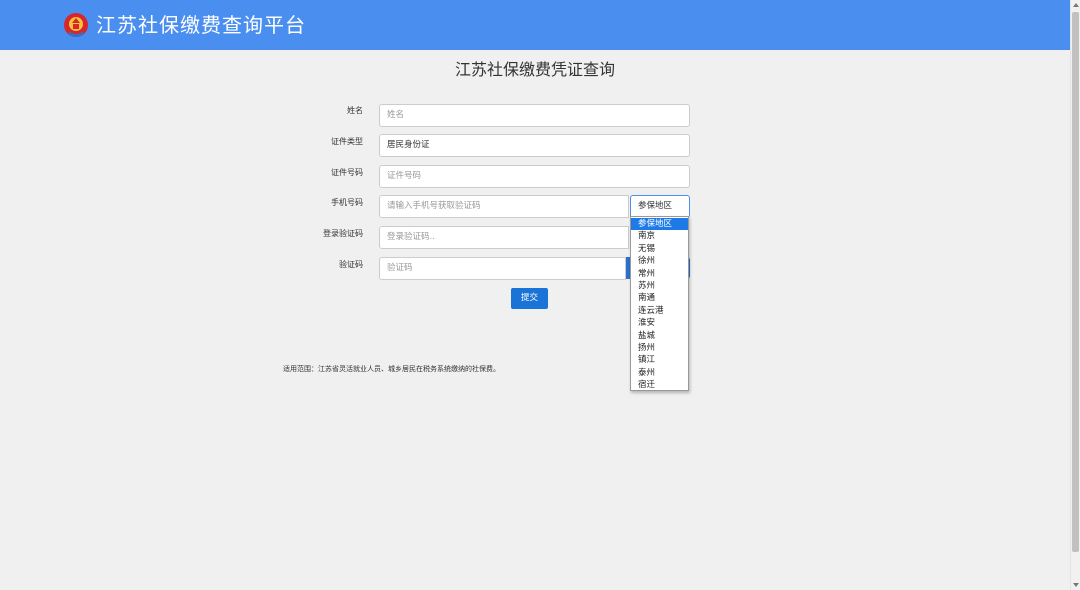  What do you see at coordinates (659, 373) in the screenshot?
I see `region-option: 泰州` at bounding box center [659, 373].